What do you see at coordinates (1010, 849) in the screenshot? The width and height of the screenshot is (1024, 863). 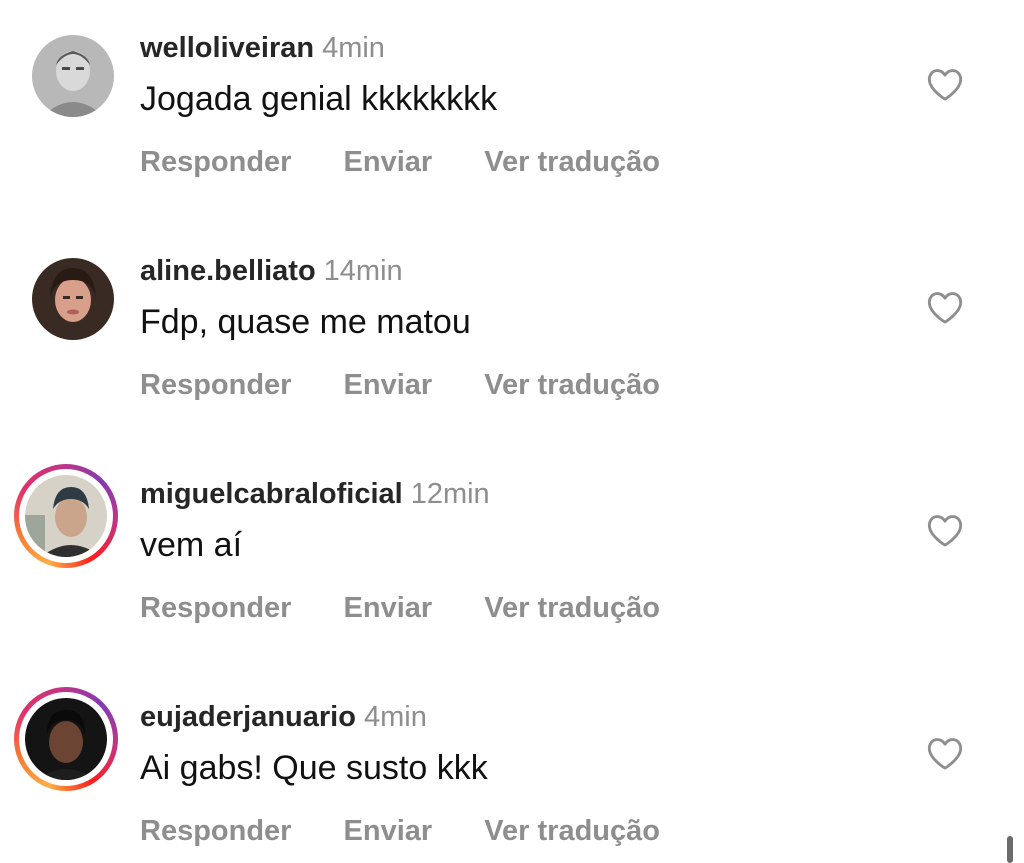 I see `scrollbar` at bounding box center [1010, 849].